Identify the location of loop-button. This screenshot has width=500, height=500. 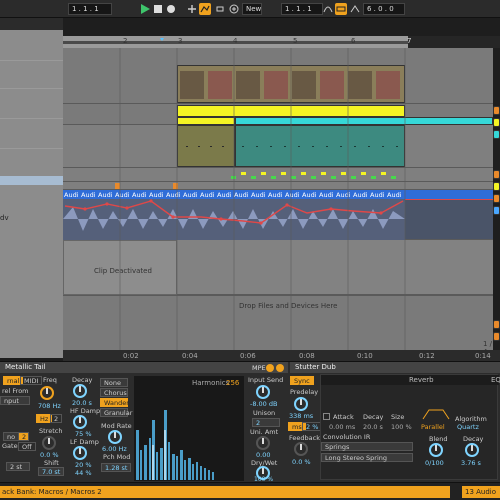
(341, 9).